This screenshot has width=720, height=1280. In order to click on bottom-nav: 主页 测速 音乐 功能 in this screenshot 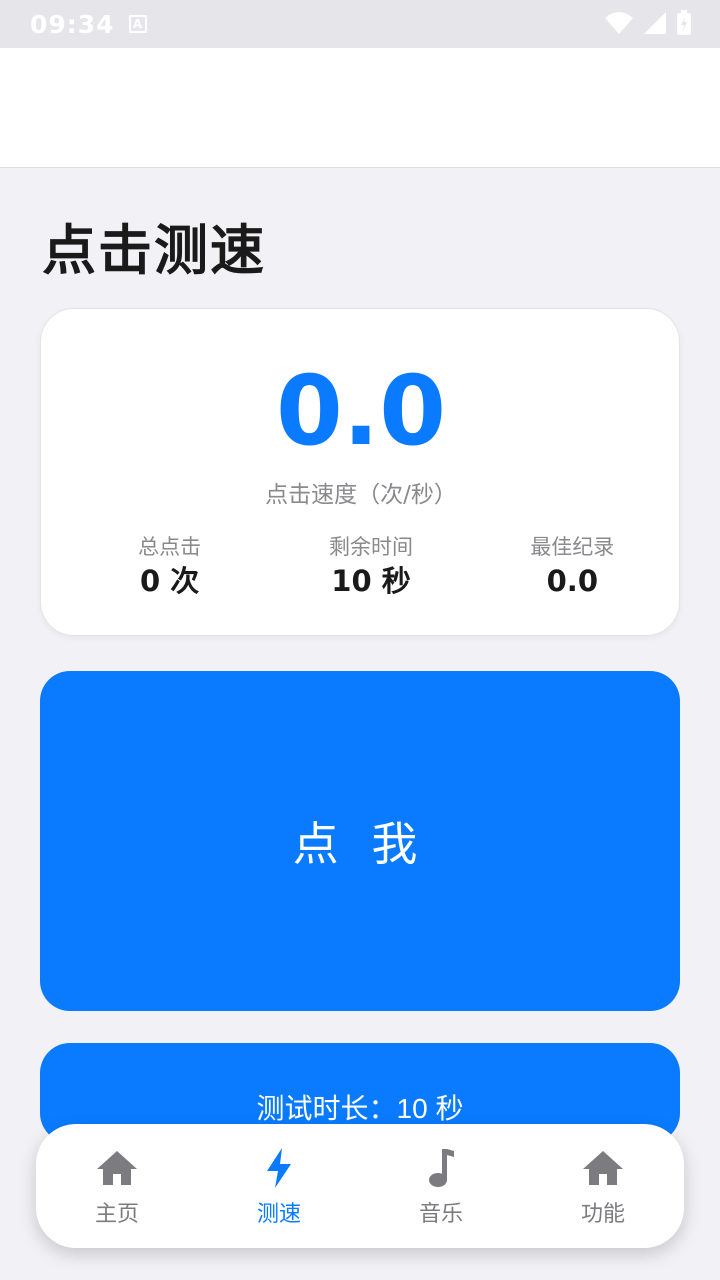, I will do `click(360, 1186)`.